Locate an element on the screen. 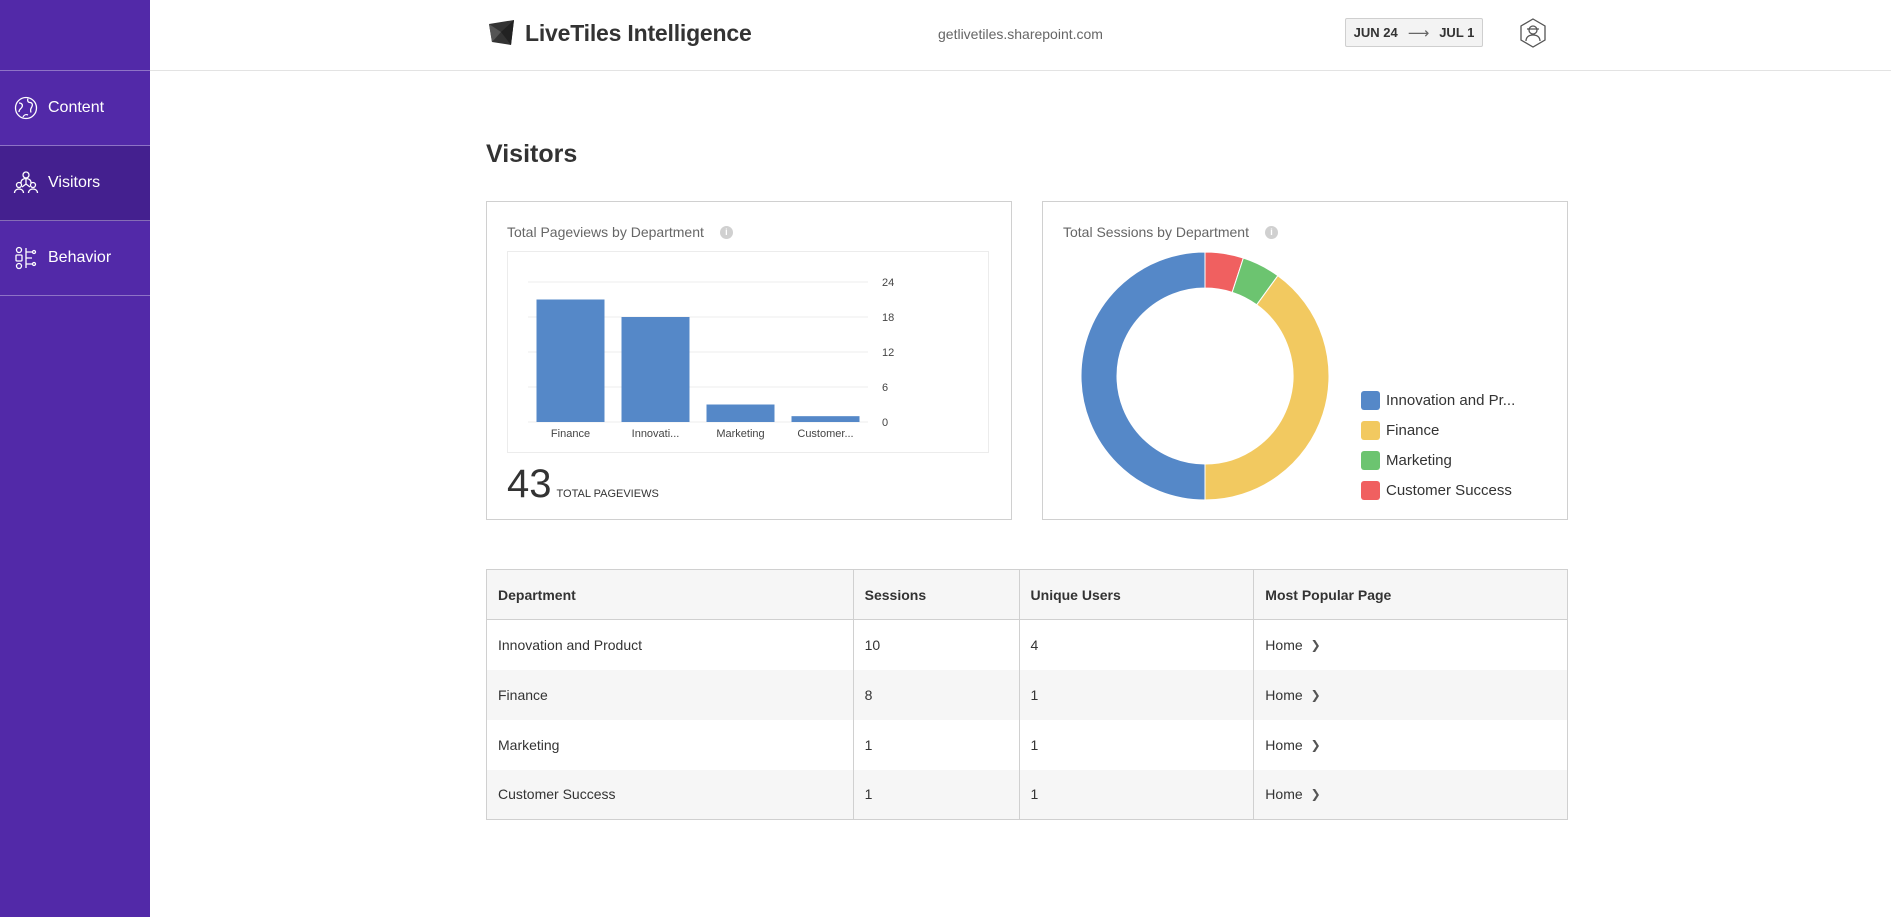 The width and height of the screenshot is (1891, 917). app-name: LiveTiles Intelligence is located at coordinates (638, 32).